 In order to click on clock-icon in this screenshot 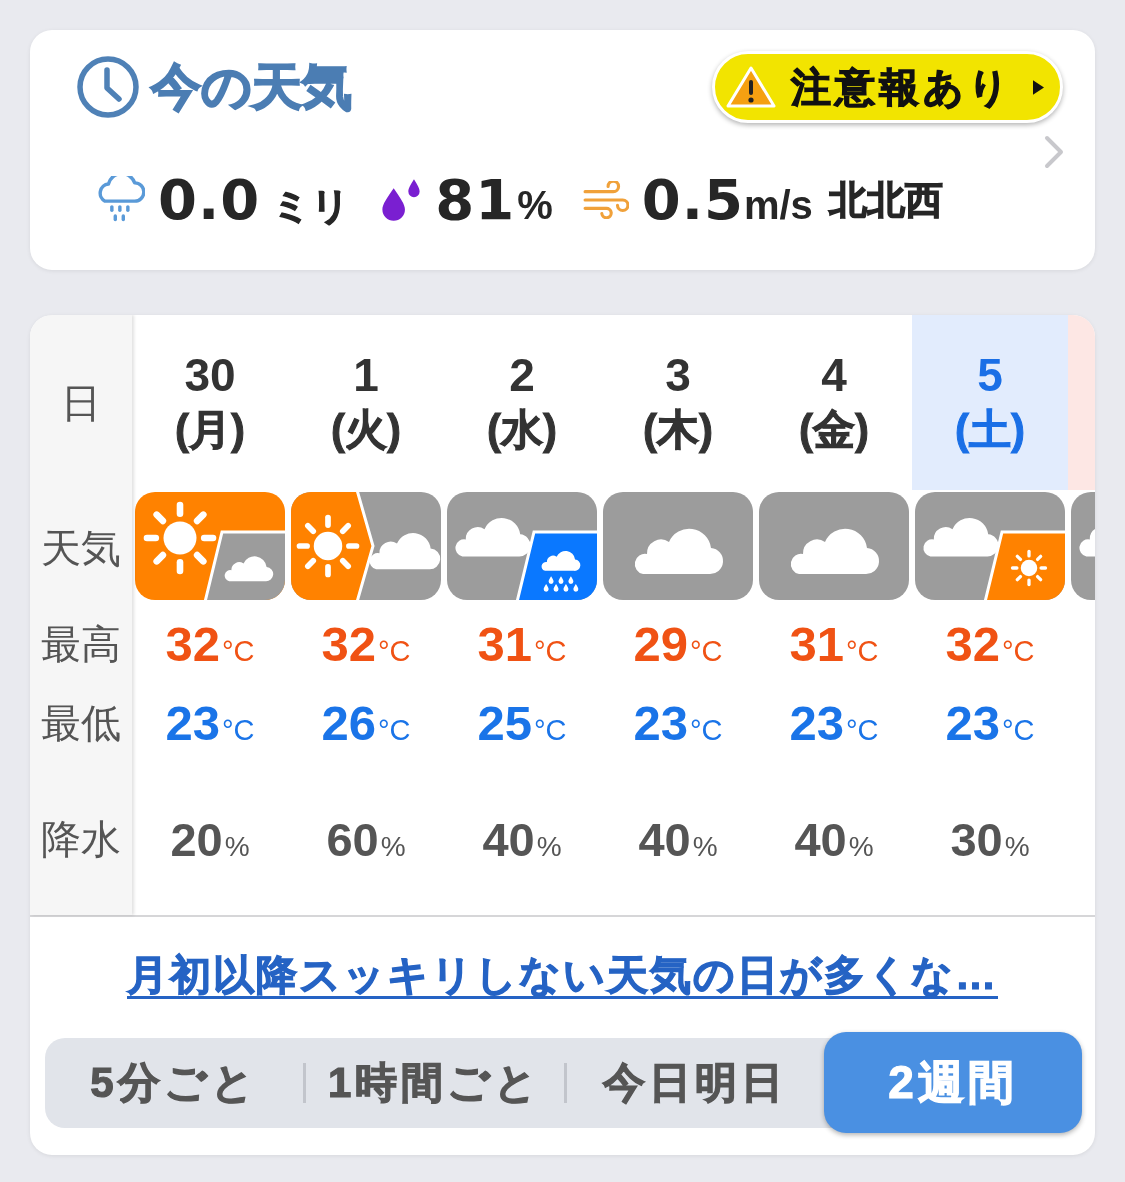, I will do `click(108, 87)`.